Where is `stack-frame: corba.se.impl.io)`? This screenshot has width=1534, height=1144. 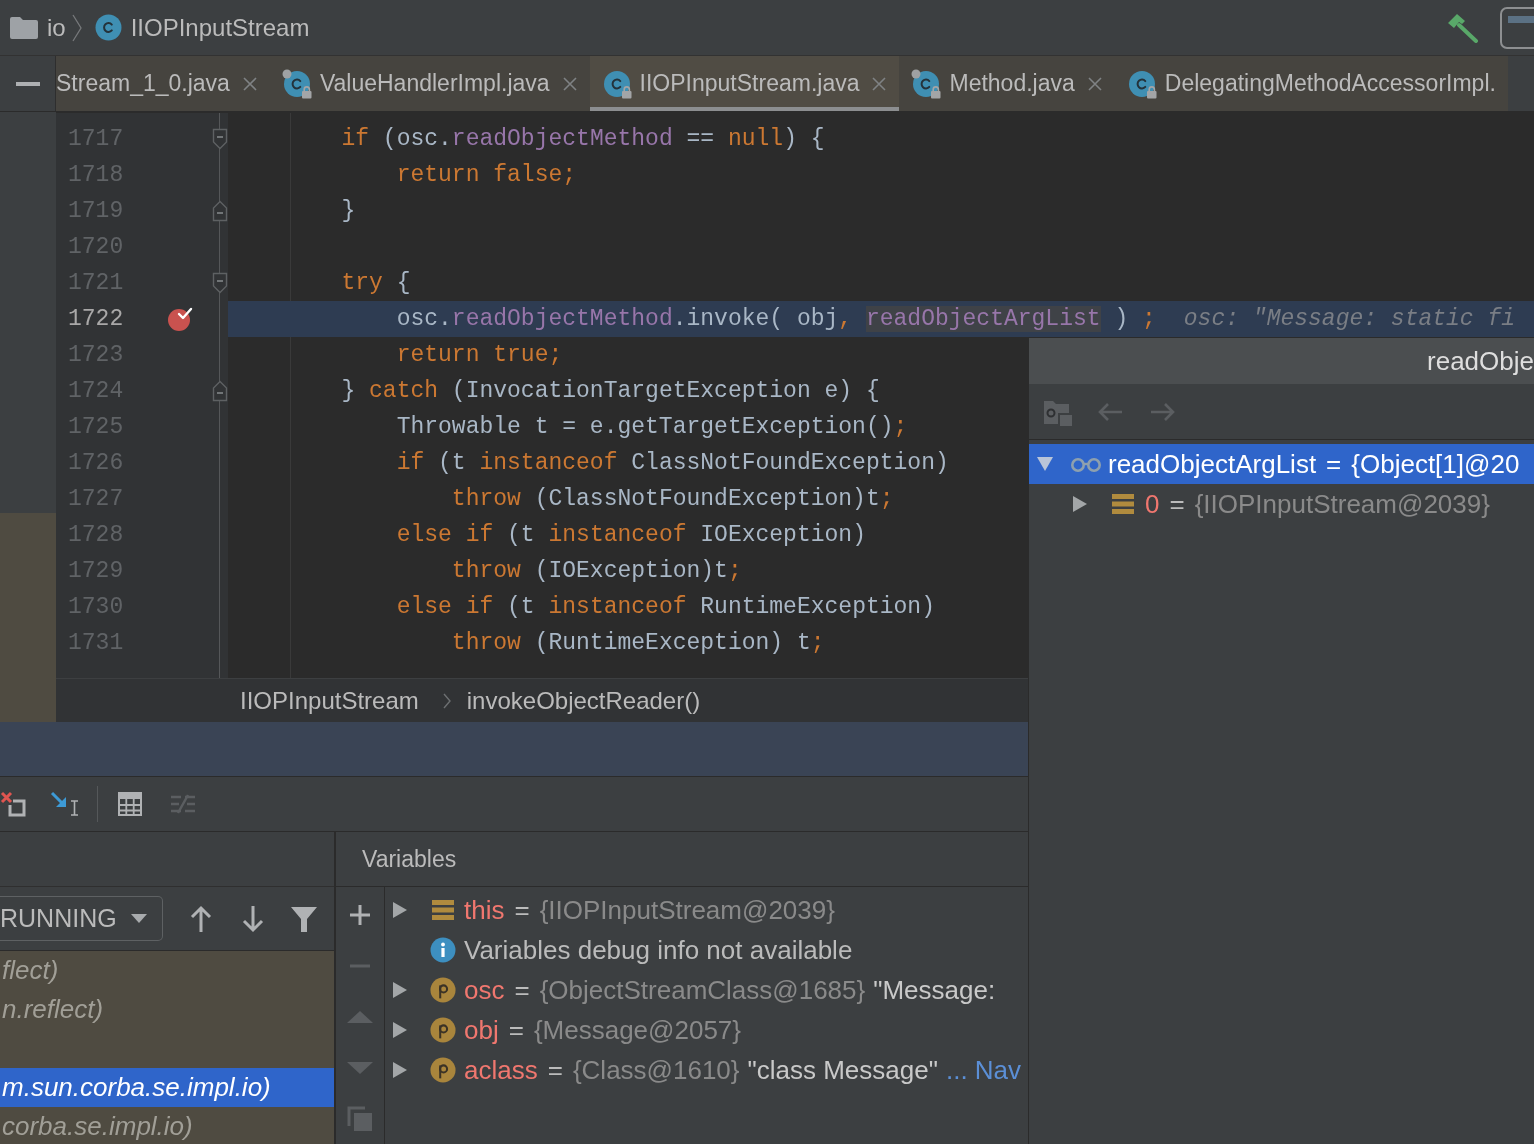 stack-frame: corba.se.impl.io) is located at coordinates (167, 1125).